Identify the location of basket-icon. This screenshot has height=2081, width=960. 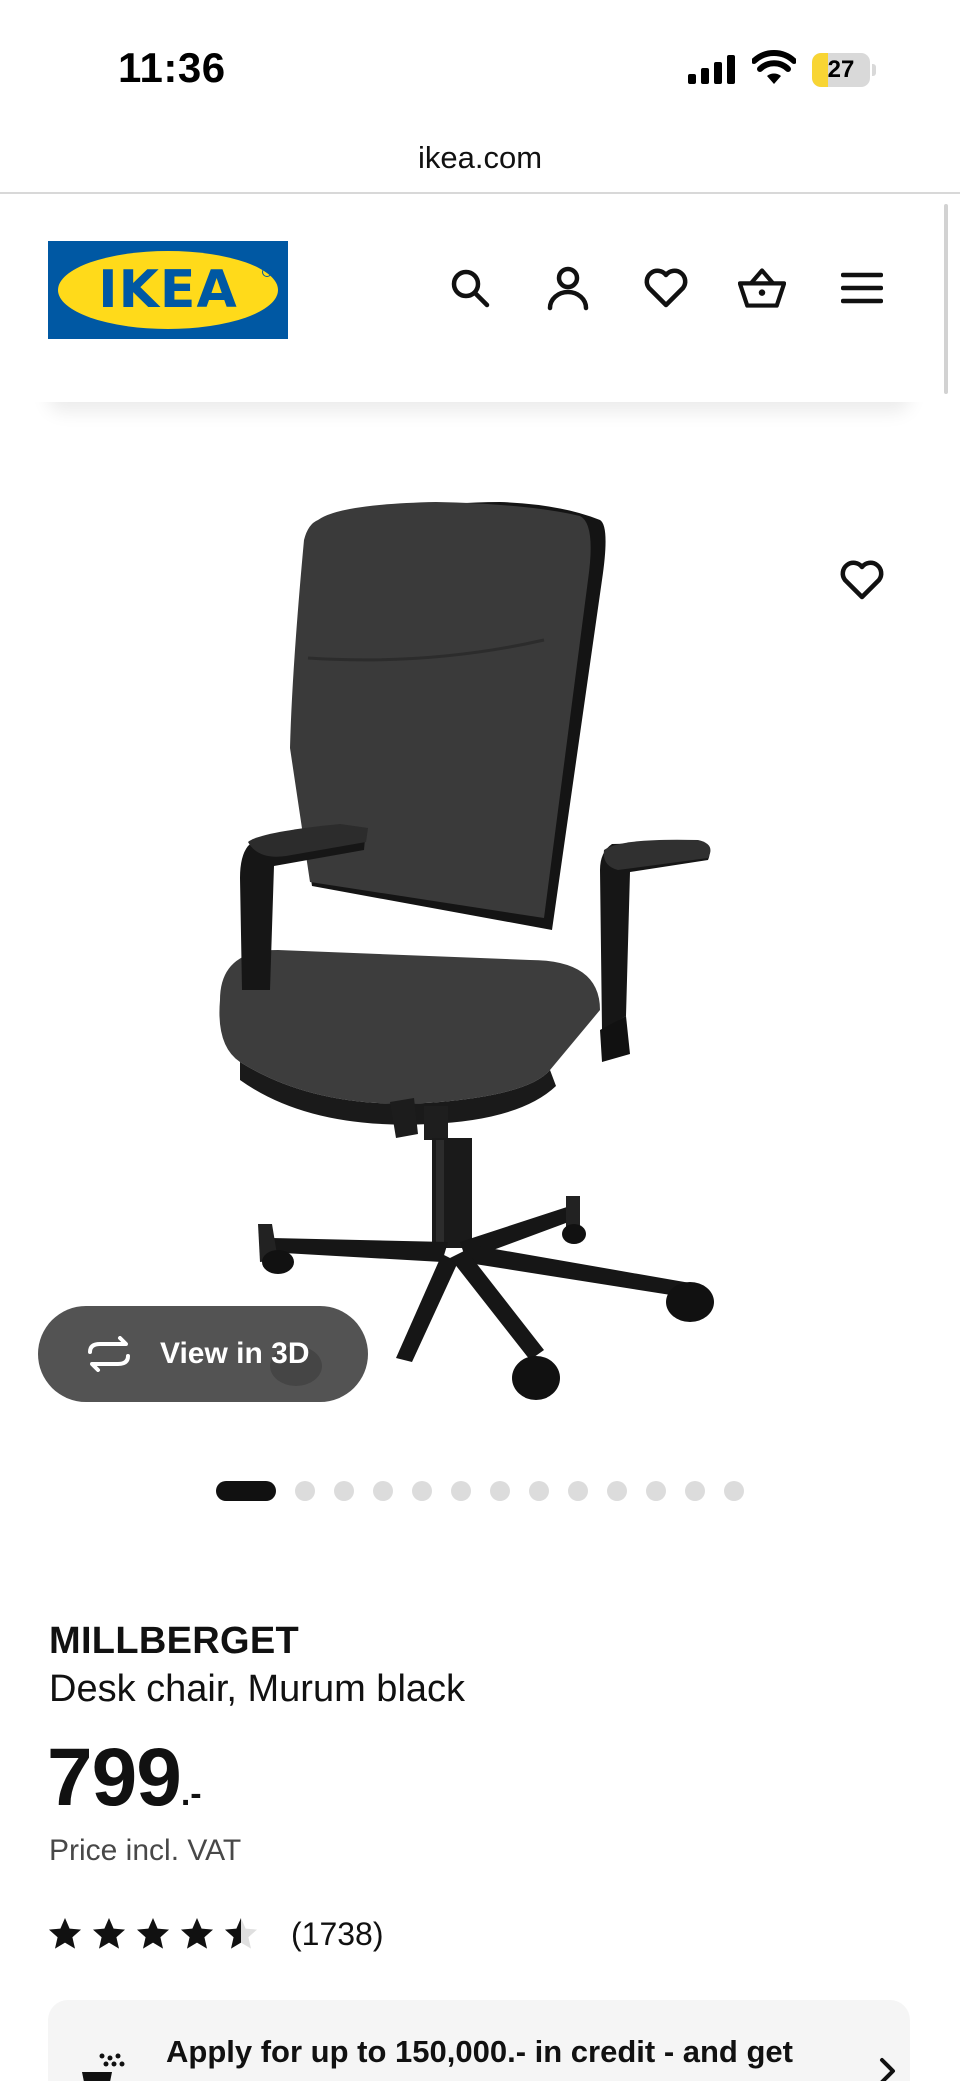
(762, 288).